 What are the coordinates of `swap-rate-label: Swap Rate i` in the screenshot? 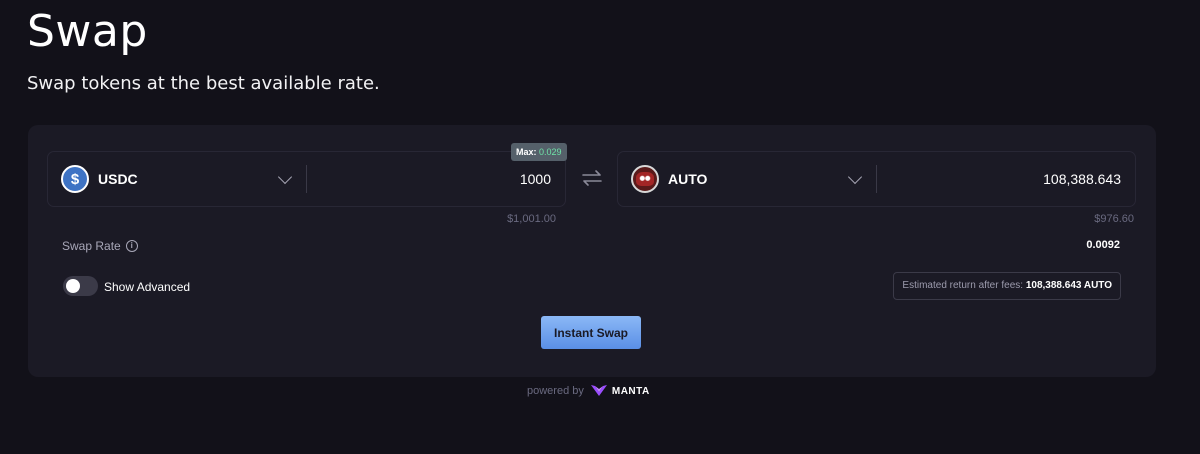 It's located at (100, 246).